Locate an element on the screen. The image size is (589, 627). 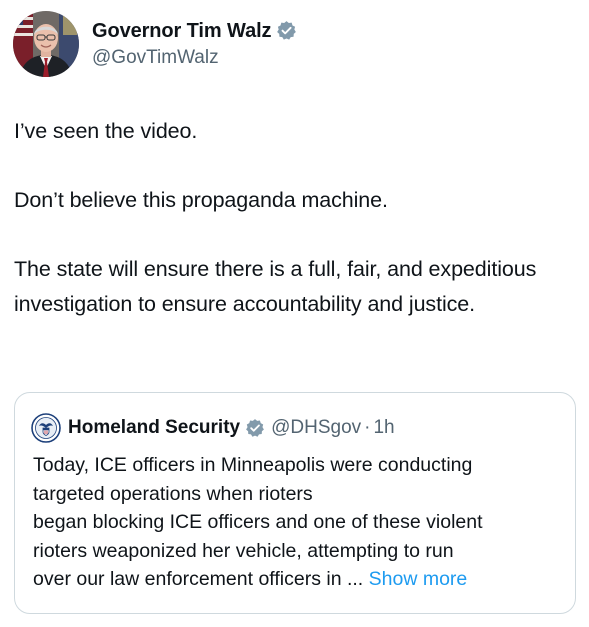
show-more-link: Show more is located at coordinates (418, 579).